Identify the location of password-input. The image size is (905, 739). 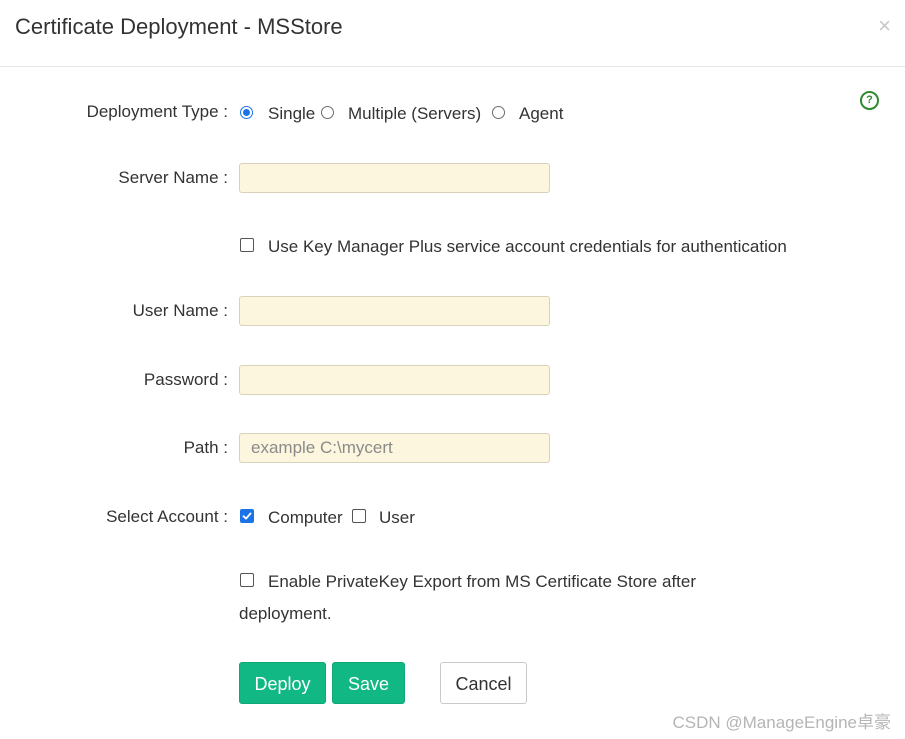
(394, 380).